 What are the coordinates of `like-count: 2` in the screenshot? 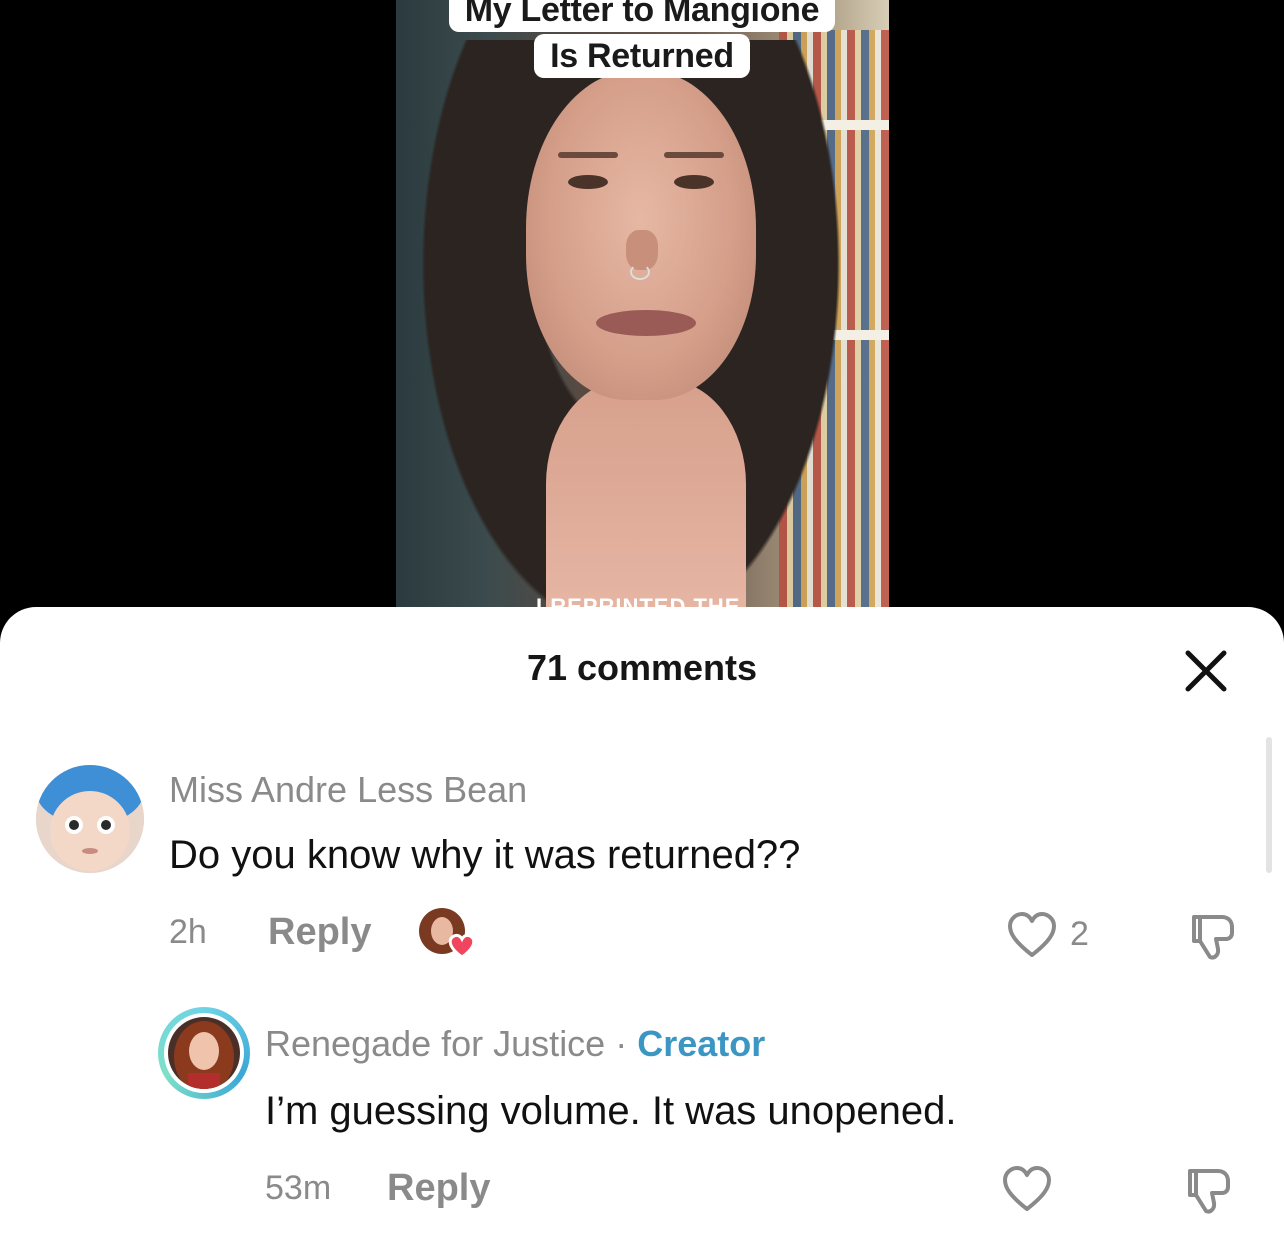 It's located at (1079, 934).